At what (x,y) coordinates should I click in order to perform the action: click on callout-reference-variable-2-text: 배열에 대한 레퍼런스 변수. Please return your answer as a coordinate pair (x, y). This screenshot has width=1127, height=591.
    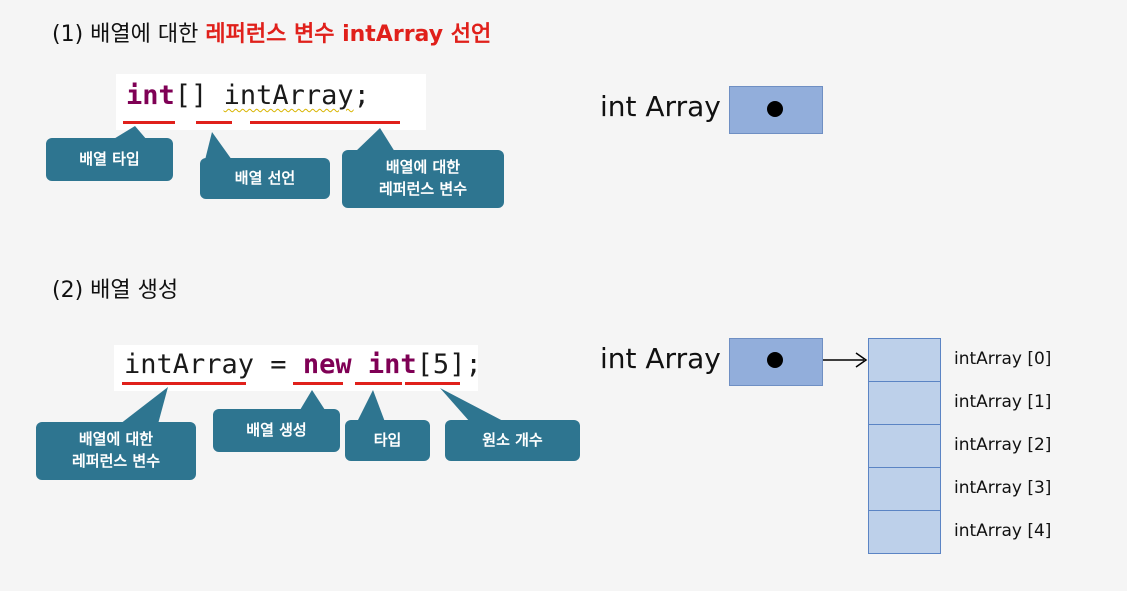
    Looking at the image, I should click on (116, 450).